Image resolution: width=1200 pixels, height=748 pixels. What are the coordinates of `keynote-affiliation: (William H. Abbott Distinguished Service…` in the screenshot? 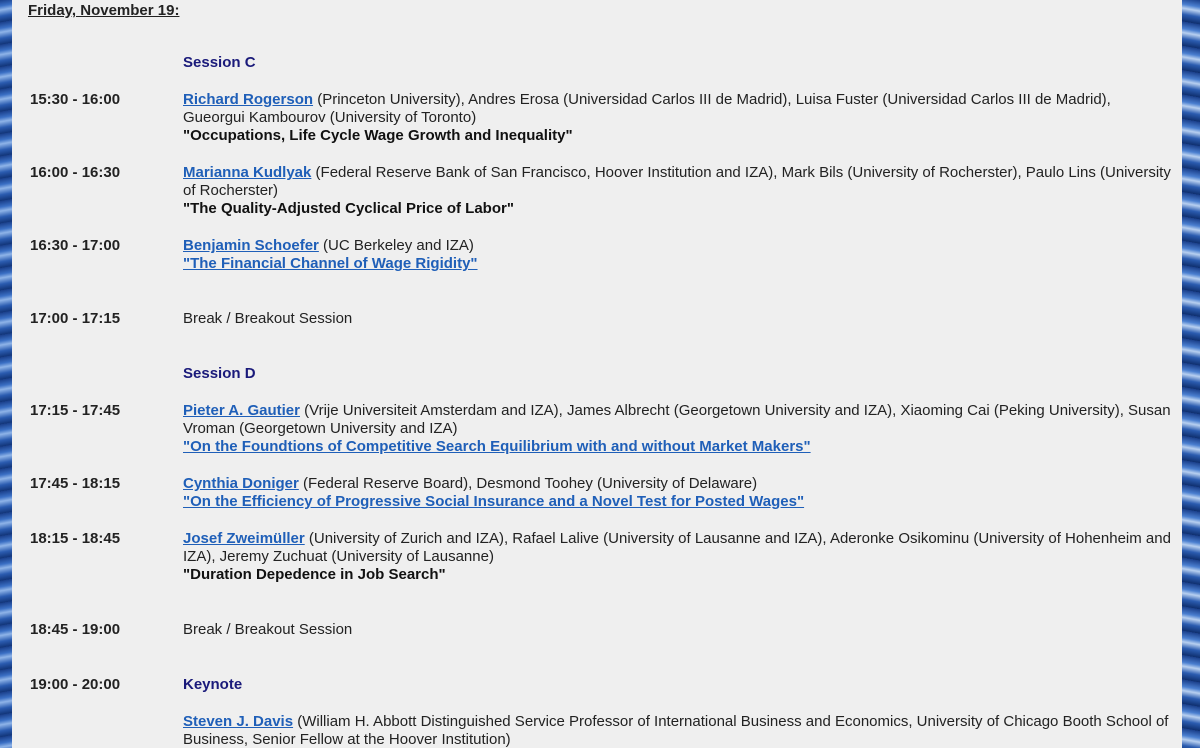 It's located at (676, 730).